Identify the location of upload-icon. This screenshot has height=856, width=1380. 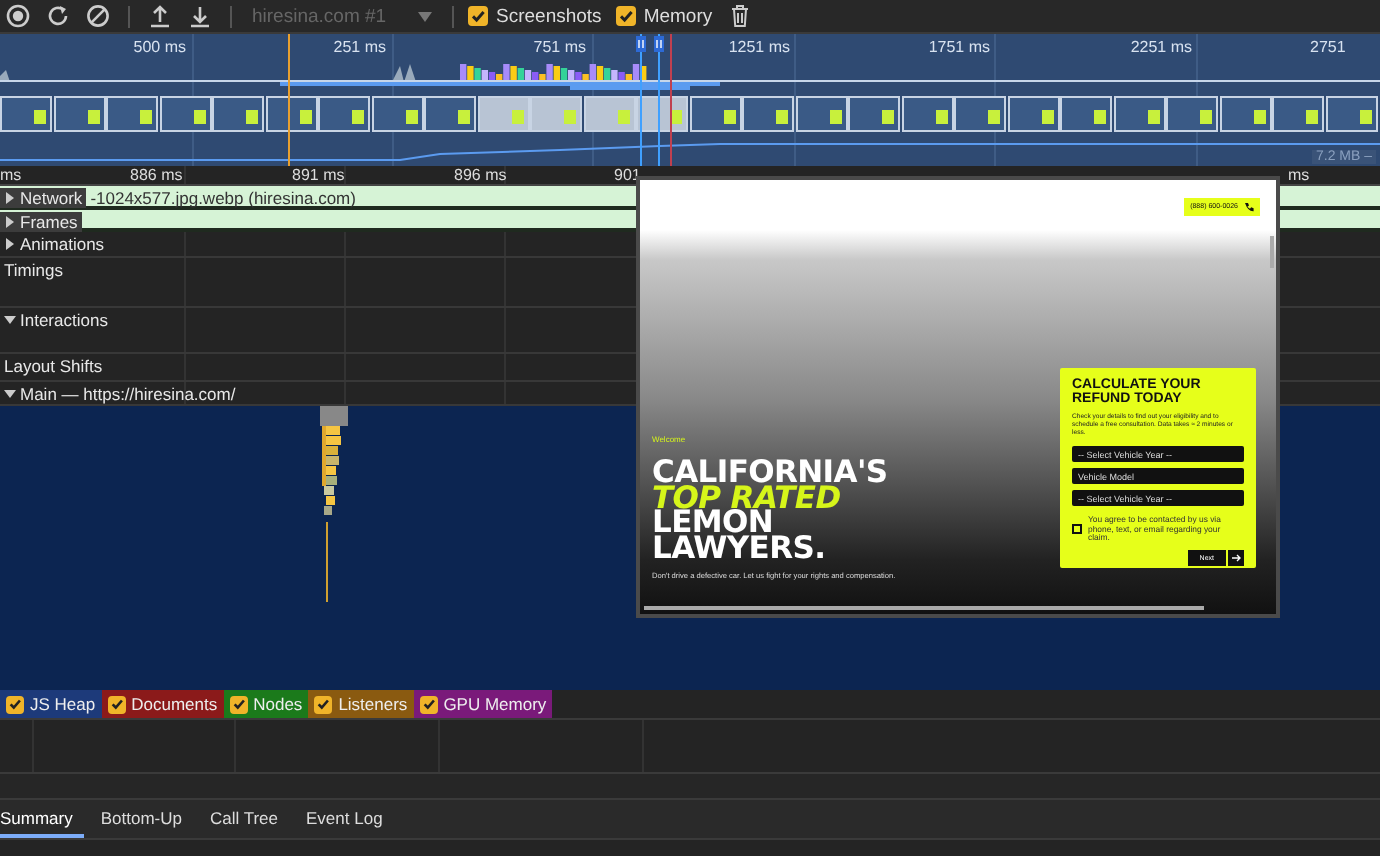
(160, 16).